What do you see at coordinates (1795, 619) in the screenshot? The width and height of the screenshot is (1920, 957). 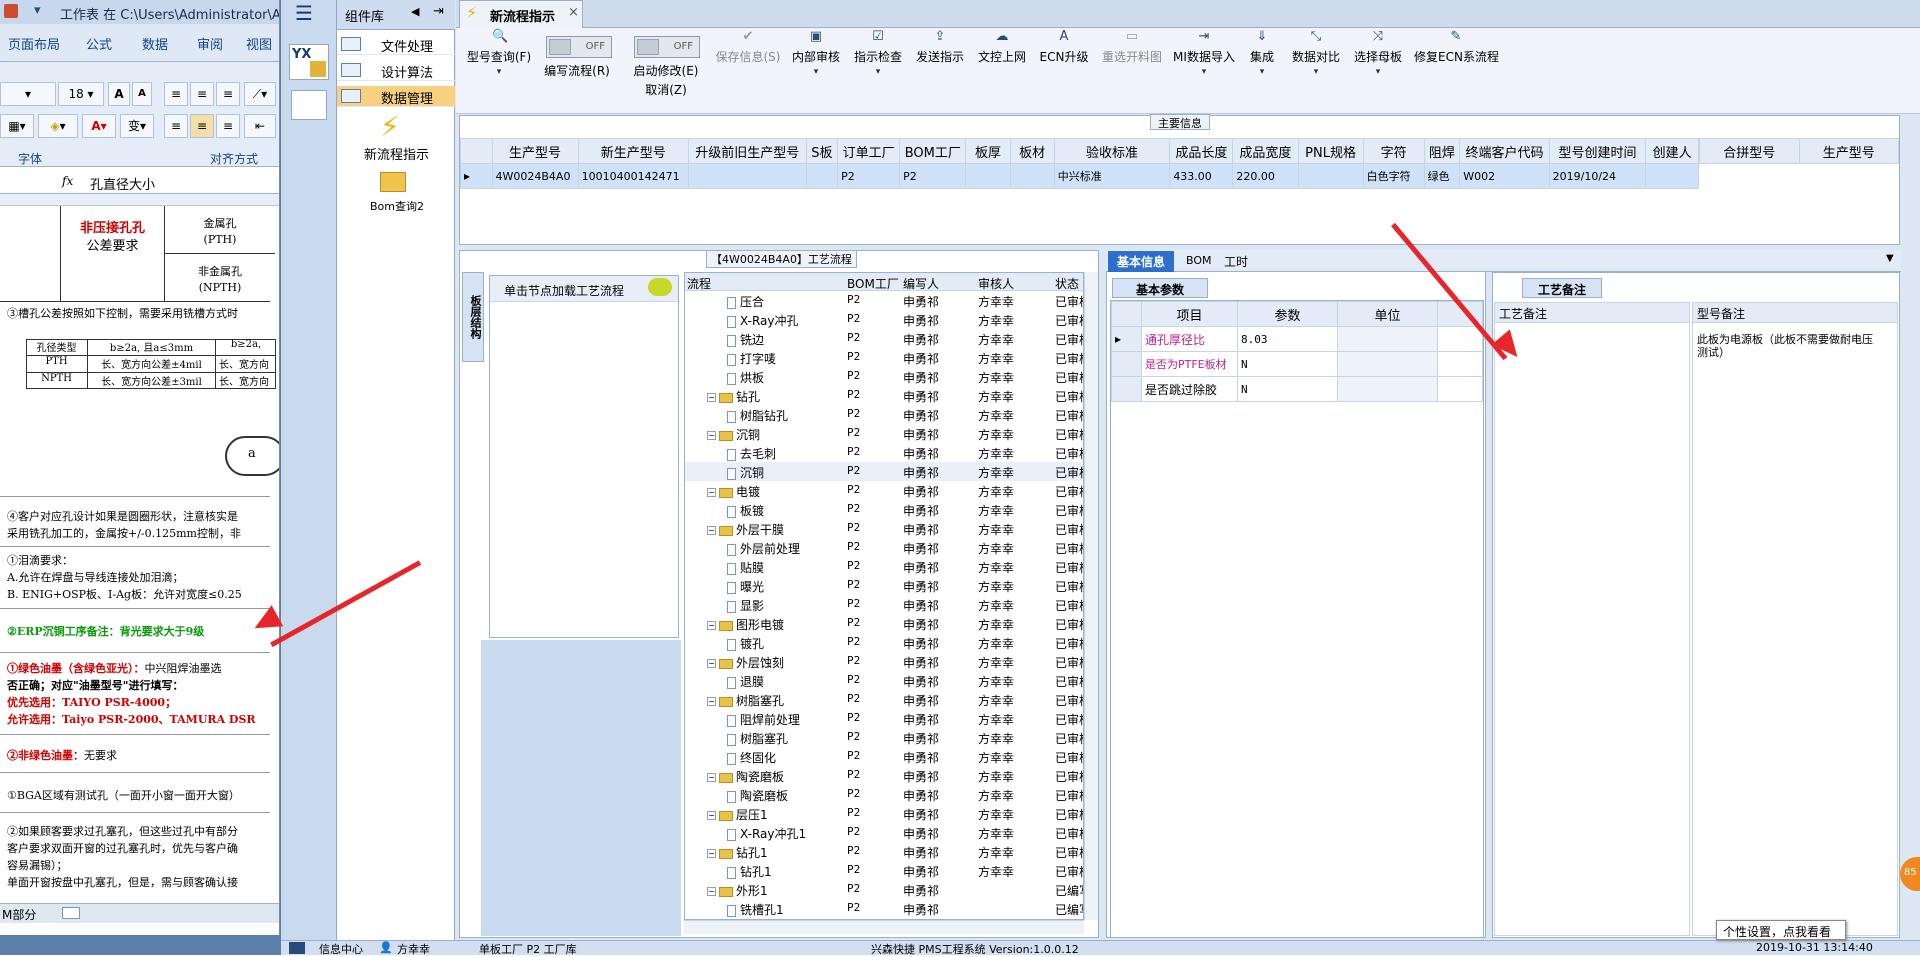 I see `model-remark-column: 型号备注 此板为电源板（此板不需要做耐电压测试）` at bounding box center [1795, 619].